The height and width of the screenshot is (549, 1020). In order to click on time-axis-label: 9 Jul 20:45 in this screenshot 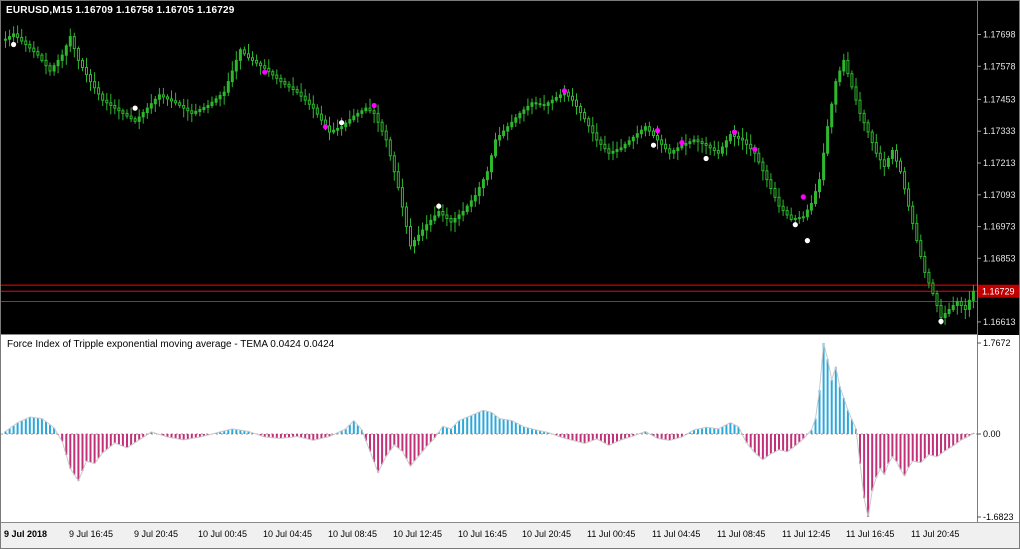, I will do `click(156, 534)`.